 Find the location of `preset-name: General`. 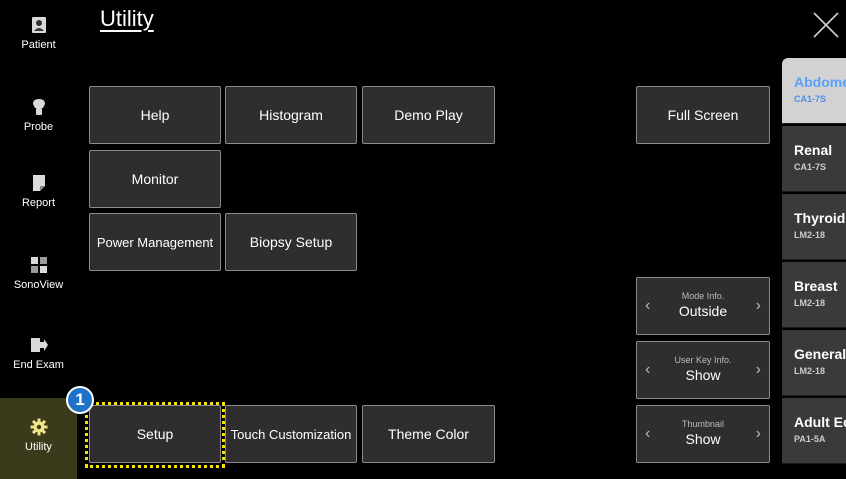

preset-name: General is located at coordinates (820, 354).